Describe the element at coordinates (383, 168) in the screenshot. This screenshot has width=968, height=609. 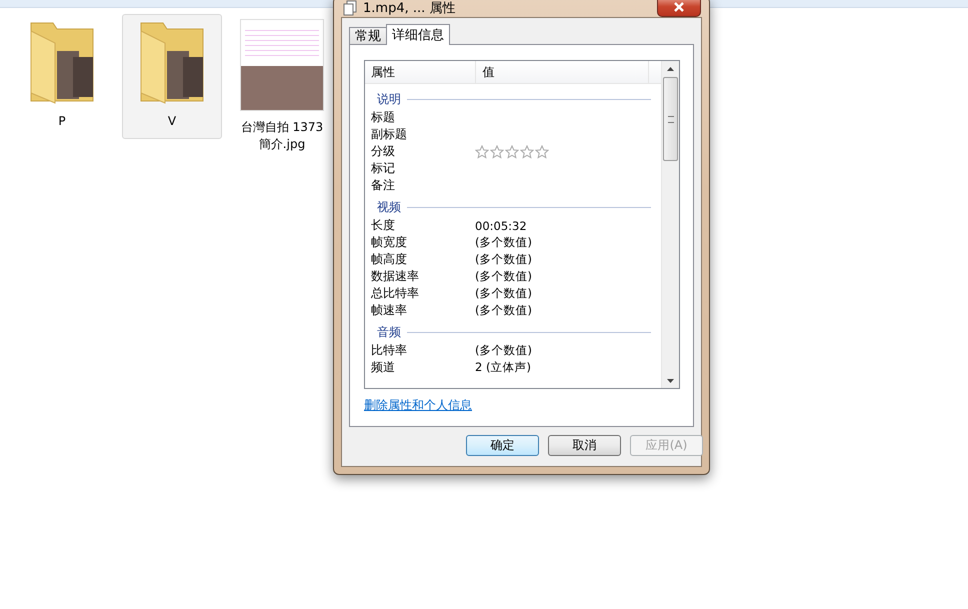
I see `property-name: 标记` at that location.